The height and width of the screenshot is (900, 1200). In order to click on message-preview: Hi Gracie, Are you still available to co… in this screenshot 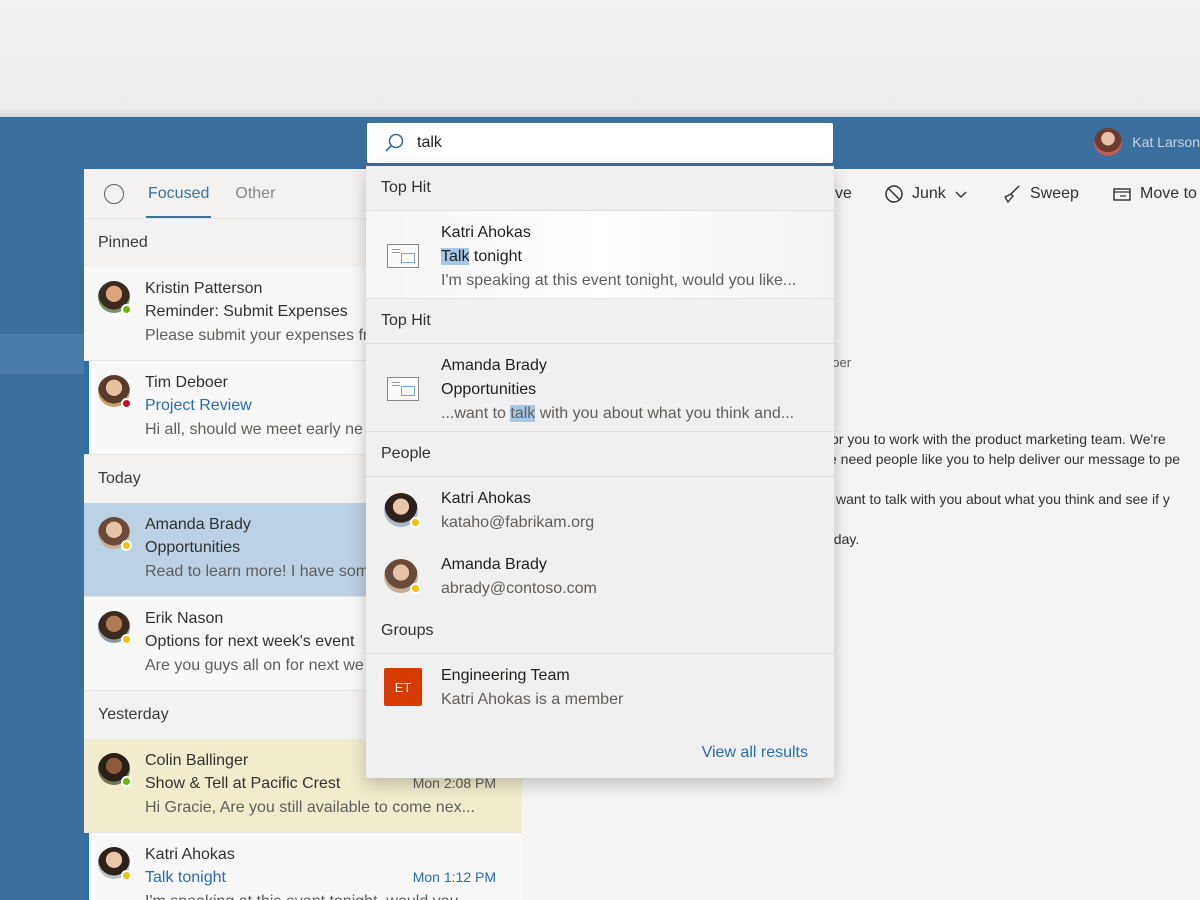, I will do `click(310, 807)`.